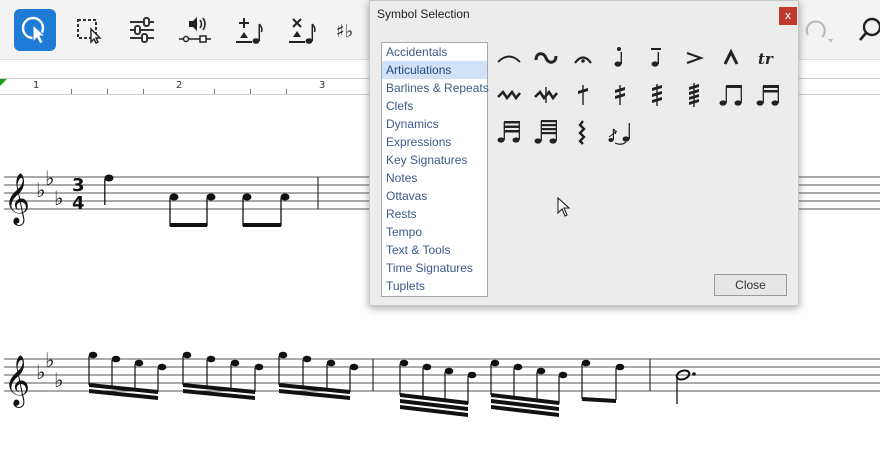 Image resolution: width=880 pixels, height=460 pixels. I want to click on accidentals-icon: ♯♭, so click(344, 31).